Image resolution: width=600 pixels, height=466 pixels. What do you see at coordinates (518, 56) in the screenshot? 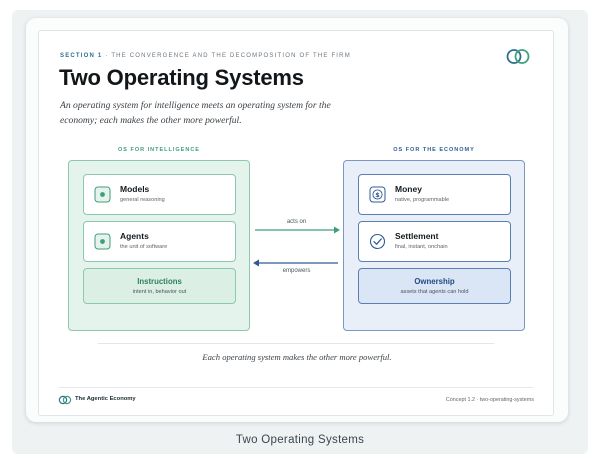
I see `brand-logo-icon` at bounding box center [518, 56].